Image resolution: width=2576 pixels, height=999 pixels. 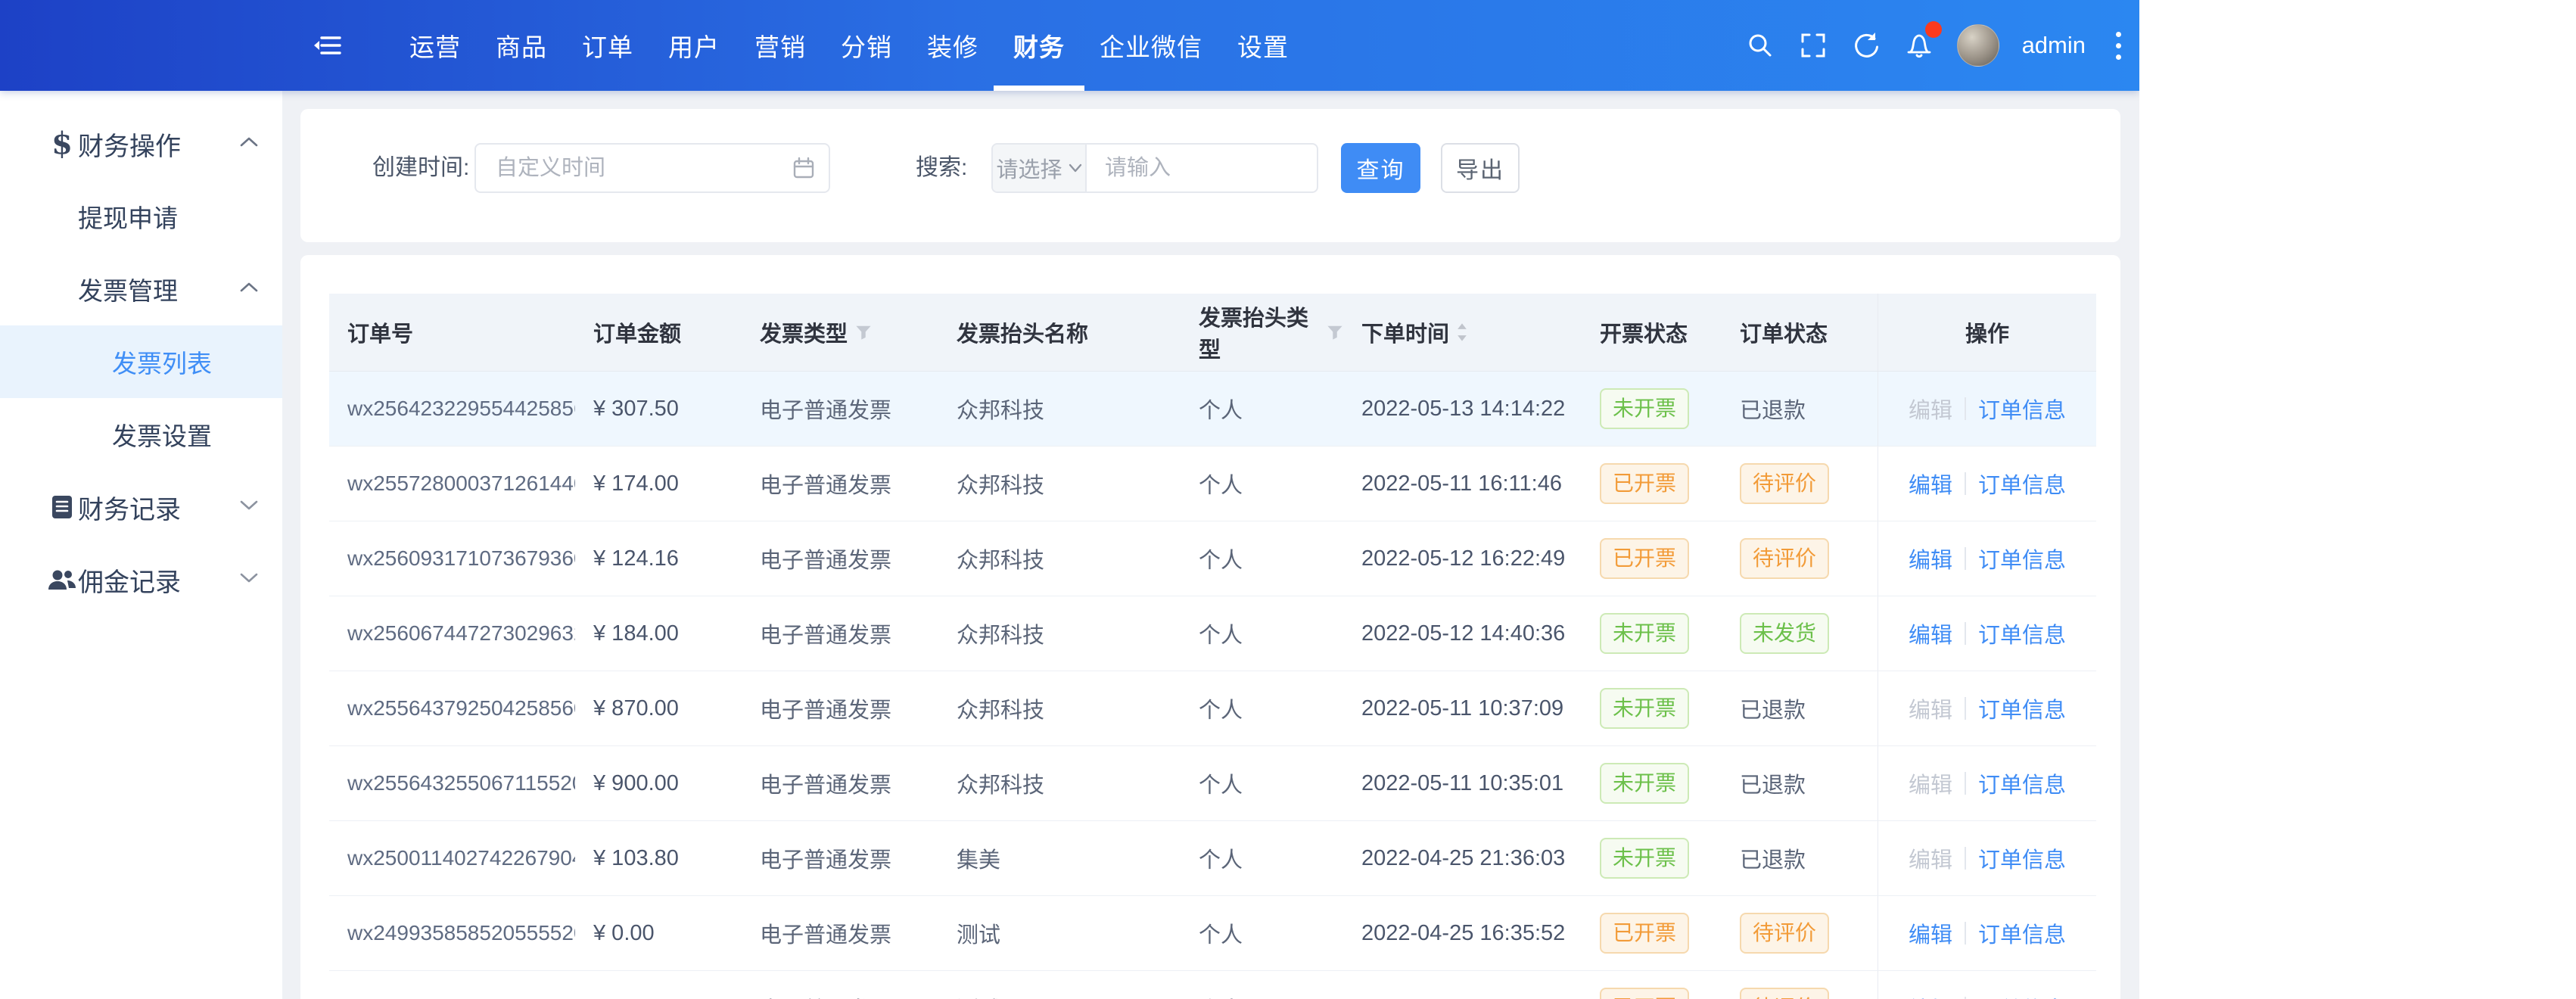 I want to click on search-type-select: 请选择, so click(x=1040, y=168).